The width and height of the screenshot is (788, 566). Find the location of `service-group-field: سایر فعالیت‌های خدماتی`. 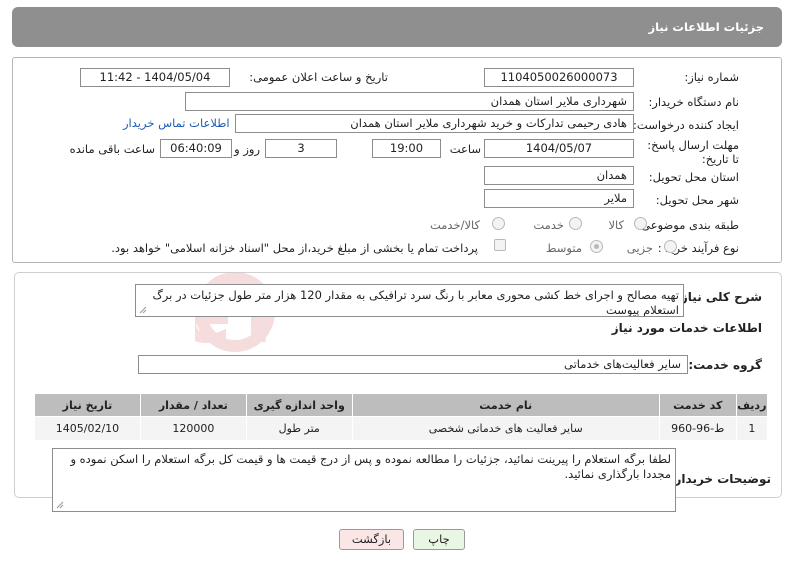

service-group-field: سایر فعالیت‌های خدماتی is located at coordinates (413, 364).